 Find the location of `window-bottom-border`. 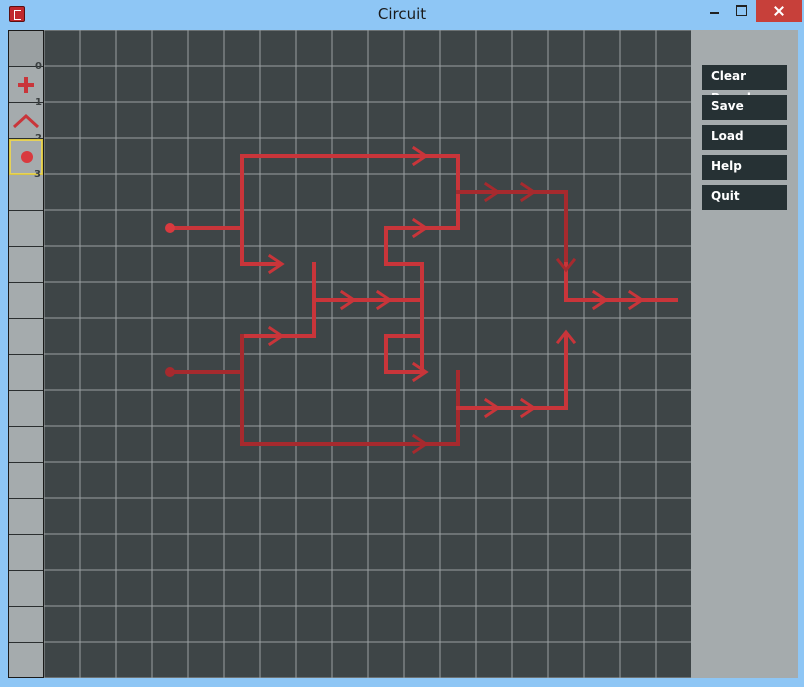

window-bottom-border is located at coordinates (402, 682).